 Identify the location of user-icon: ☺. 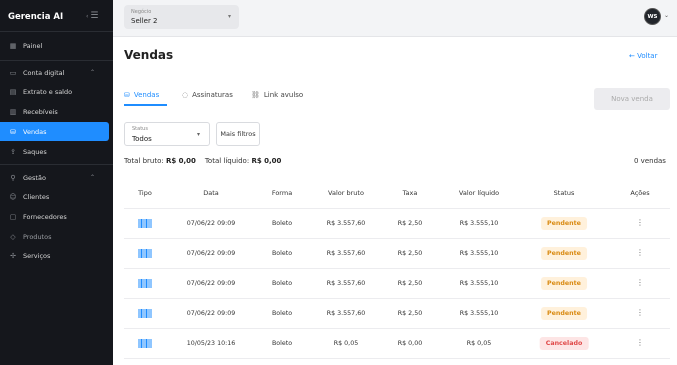
(13, 196).